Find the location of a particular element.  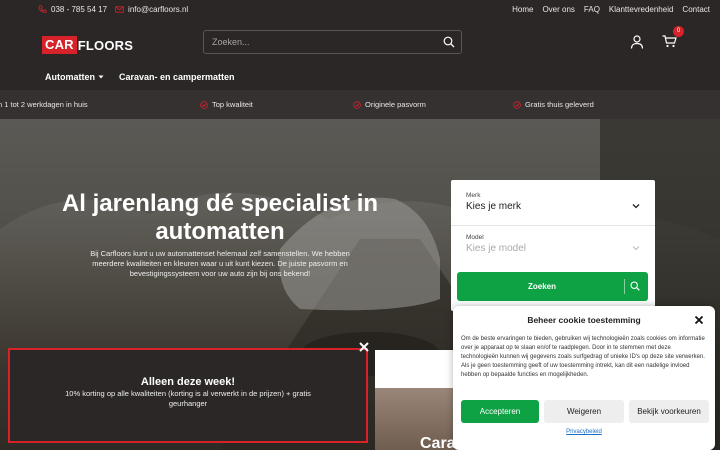

email-address: info@carfloors.nl is located at coordinates (158, 9).